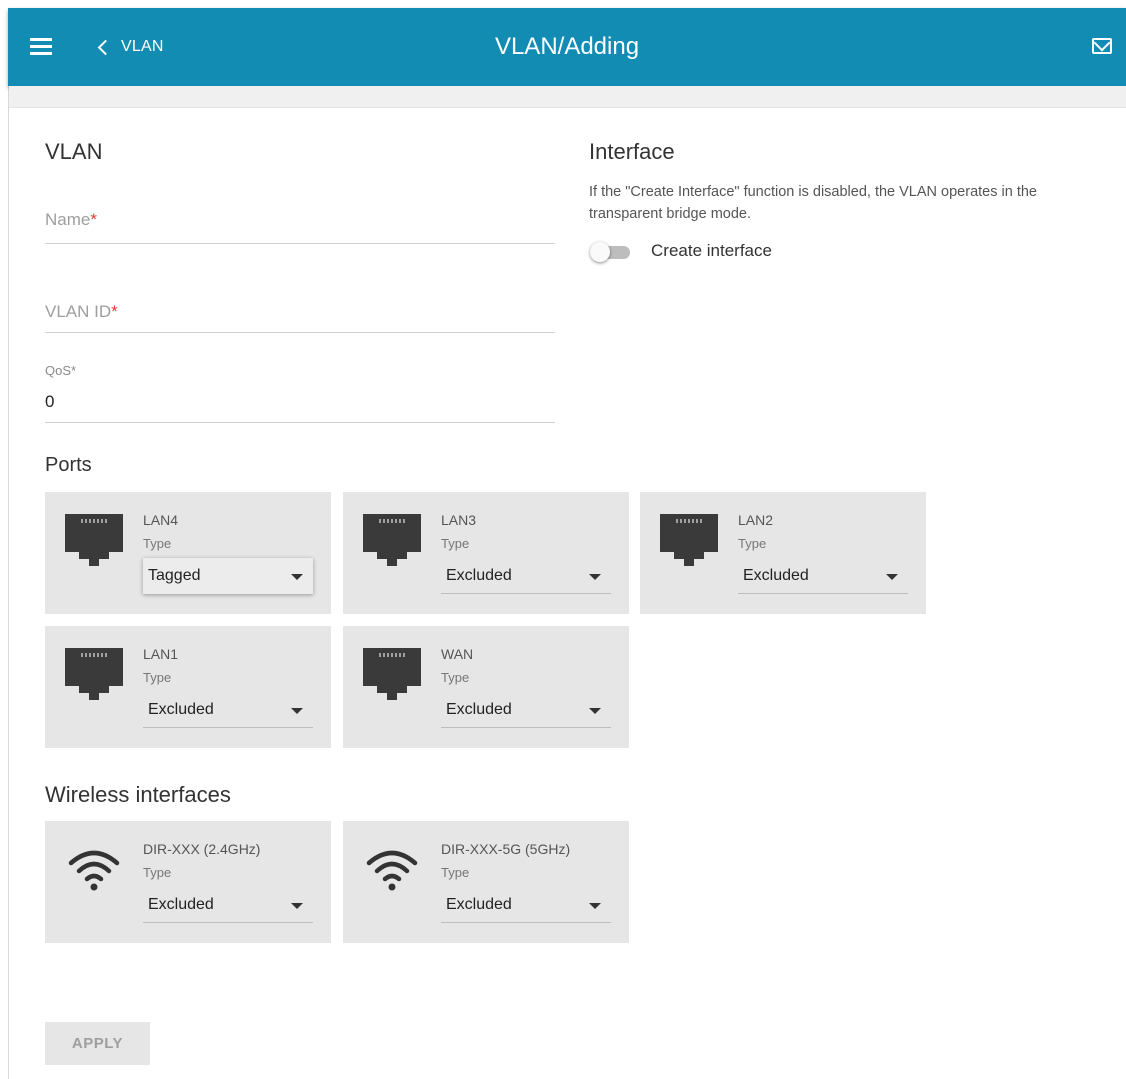  What do you see at coordinates (188, 882) in the screenshot?
I see `wireless-card-2-4ghz: DIR-XXX (2.4GHz) Type Excluded` at bounding box center [188, 882].